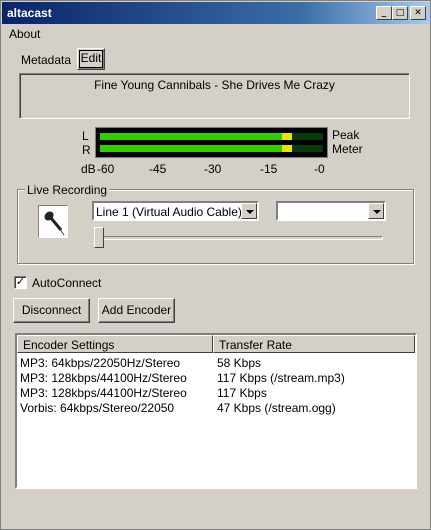 The width and height of the screenshot is (431, 530). What do you see at coordinates (347, 149) in the screenshot?
I see `meter-label: Meter` at bounding box center [347, 149].